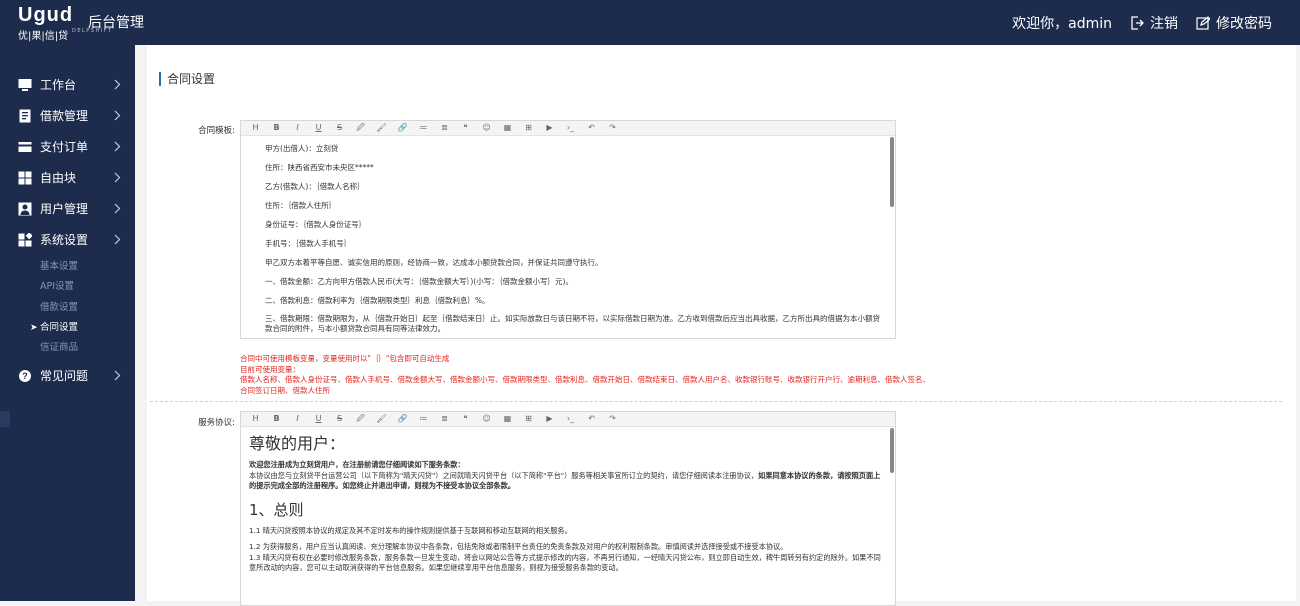 The image size is (1300, 606). Describe the element at coordinates (67, 177) in the screenshot. I see `sidebar-item-free-blocks: 自由块` at that location.